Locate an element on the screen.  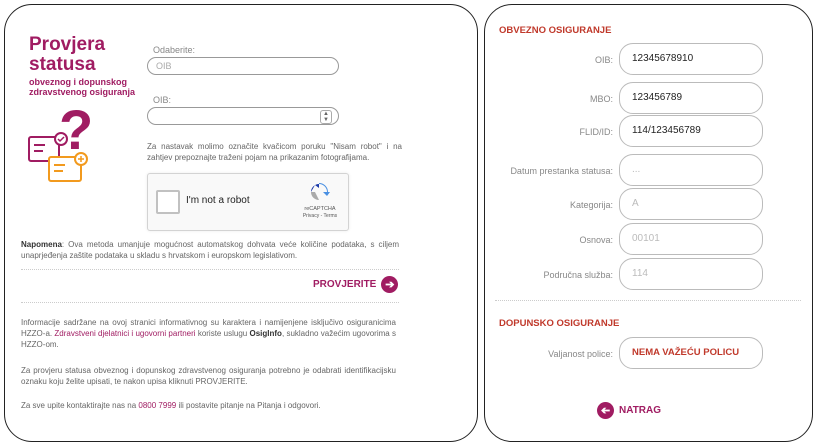
info3-text: Za sve upite kontaktirajte nas na is located at coordinates (80, 405).